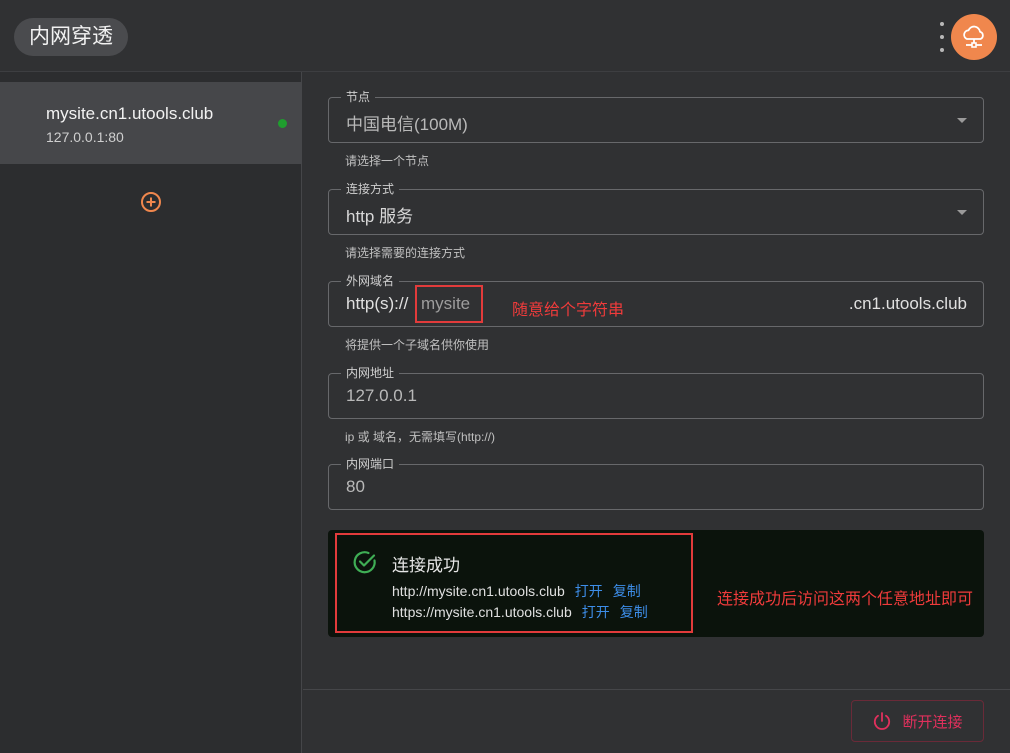  Describe the element at coordinates (381, 395) in the screenshot. I see `host-value: 127.0.0.1` at that location.